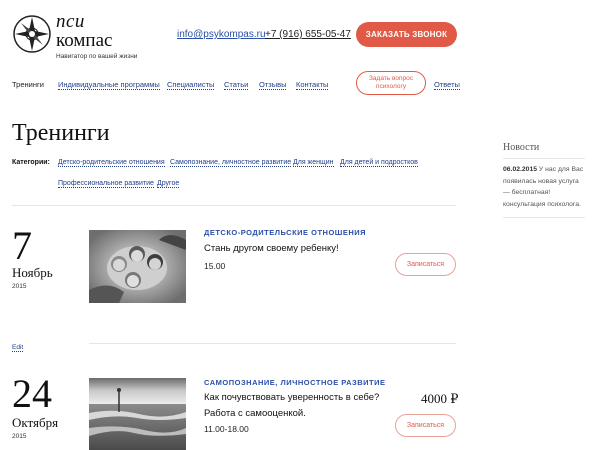 The width and height of the screenshot is (600, 450). I want to click on event-category: САМОПОЗНАНИЕ, ЛИЧНОСТНОЕ РАЗВИТИЕ, so click(295, 382).